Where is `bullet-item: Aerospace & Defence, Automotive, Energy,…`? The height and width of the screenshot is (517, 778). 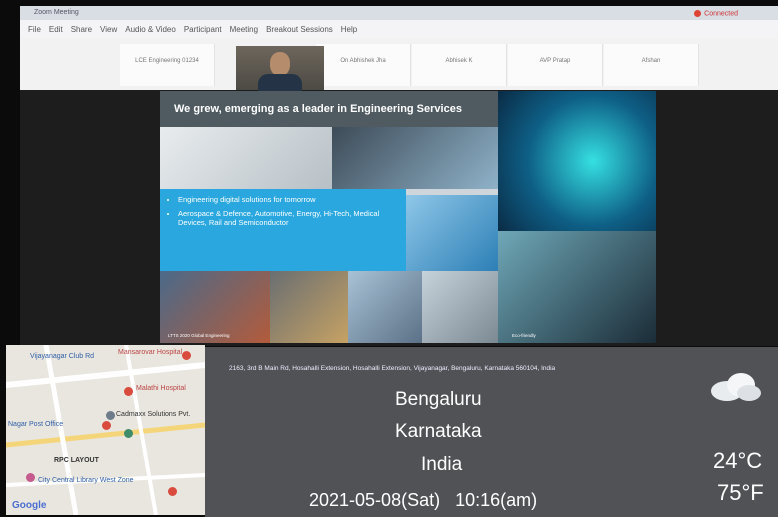 bullet-item: Aerospace & Defence, Automotive, Energy,… is located at coordinates (292, 218).